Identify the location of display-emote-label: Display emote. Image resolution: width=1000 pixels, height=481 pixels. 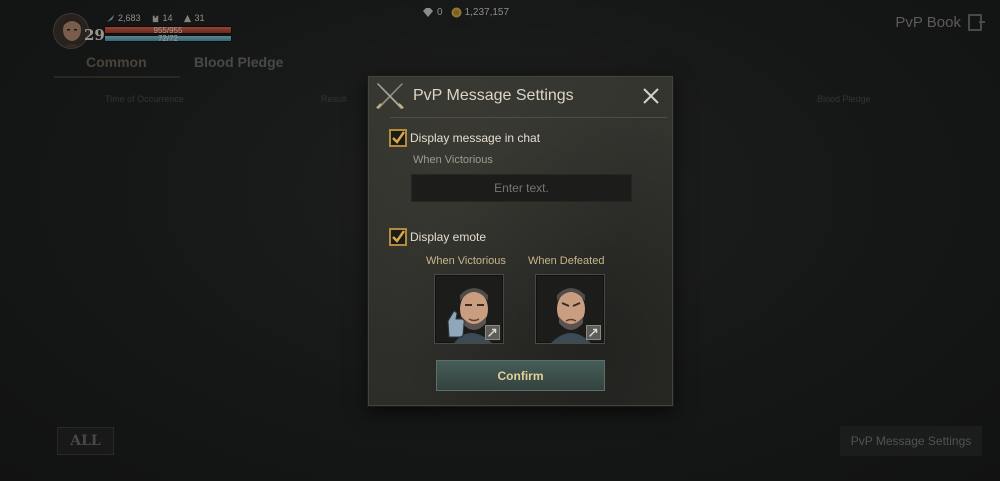
(448, 237).